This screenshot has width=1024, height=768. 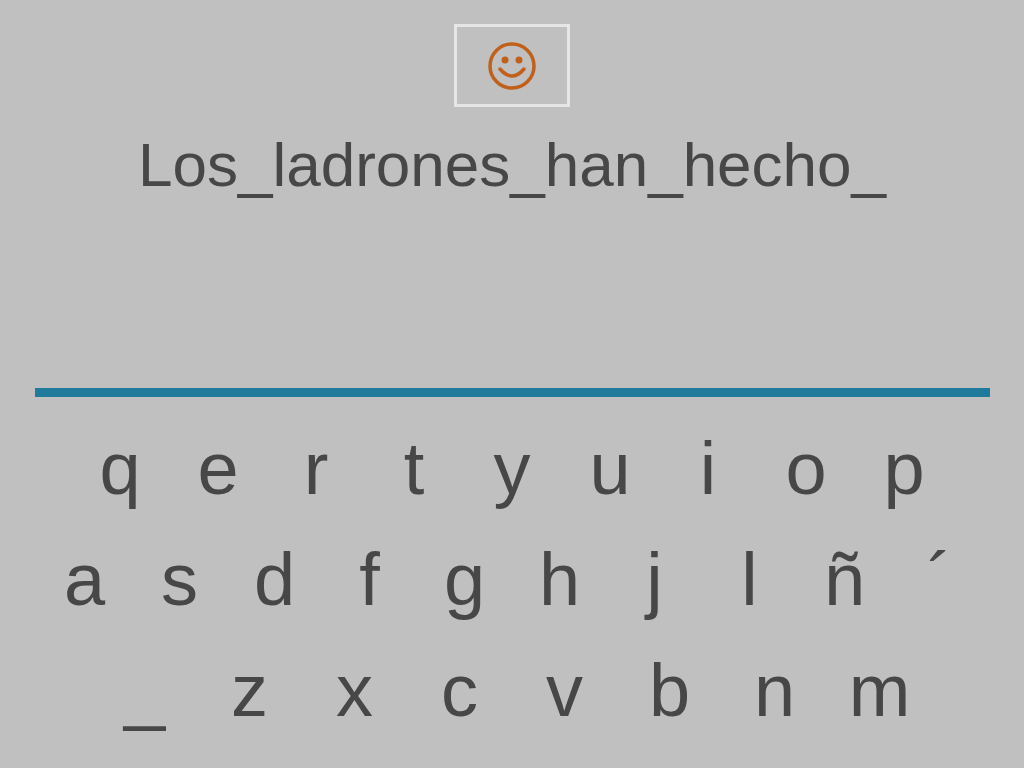 What do you see at coordinates (249, 691) in the screenshot?
I see `letter-key: z` at bounding box center [249, 691].